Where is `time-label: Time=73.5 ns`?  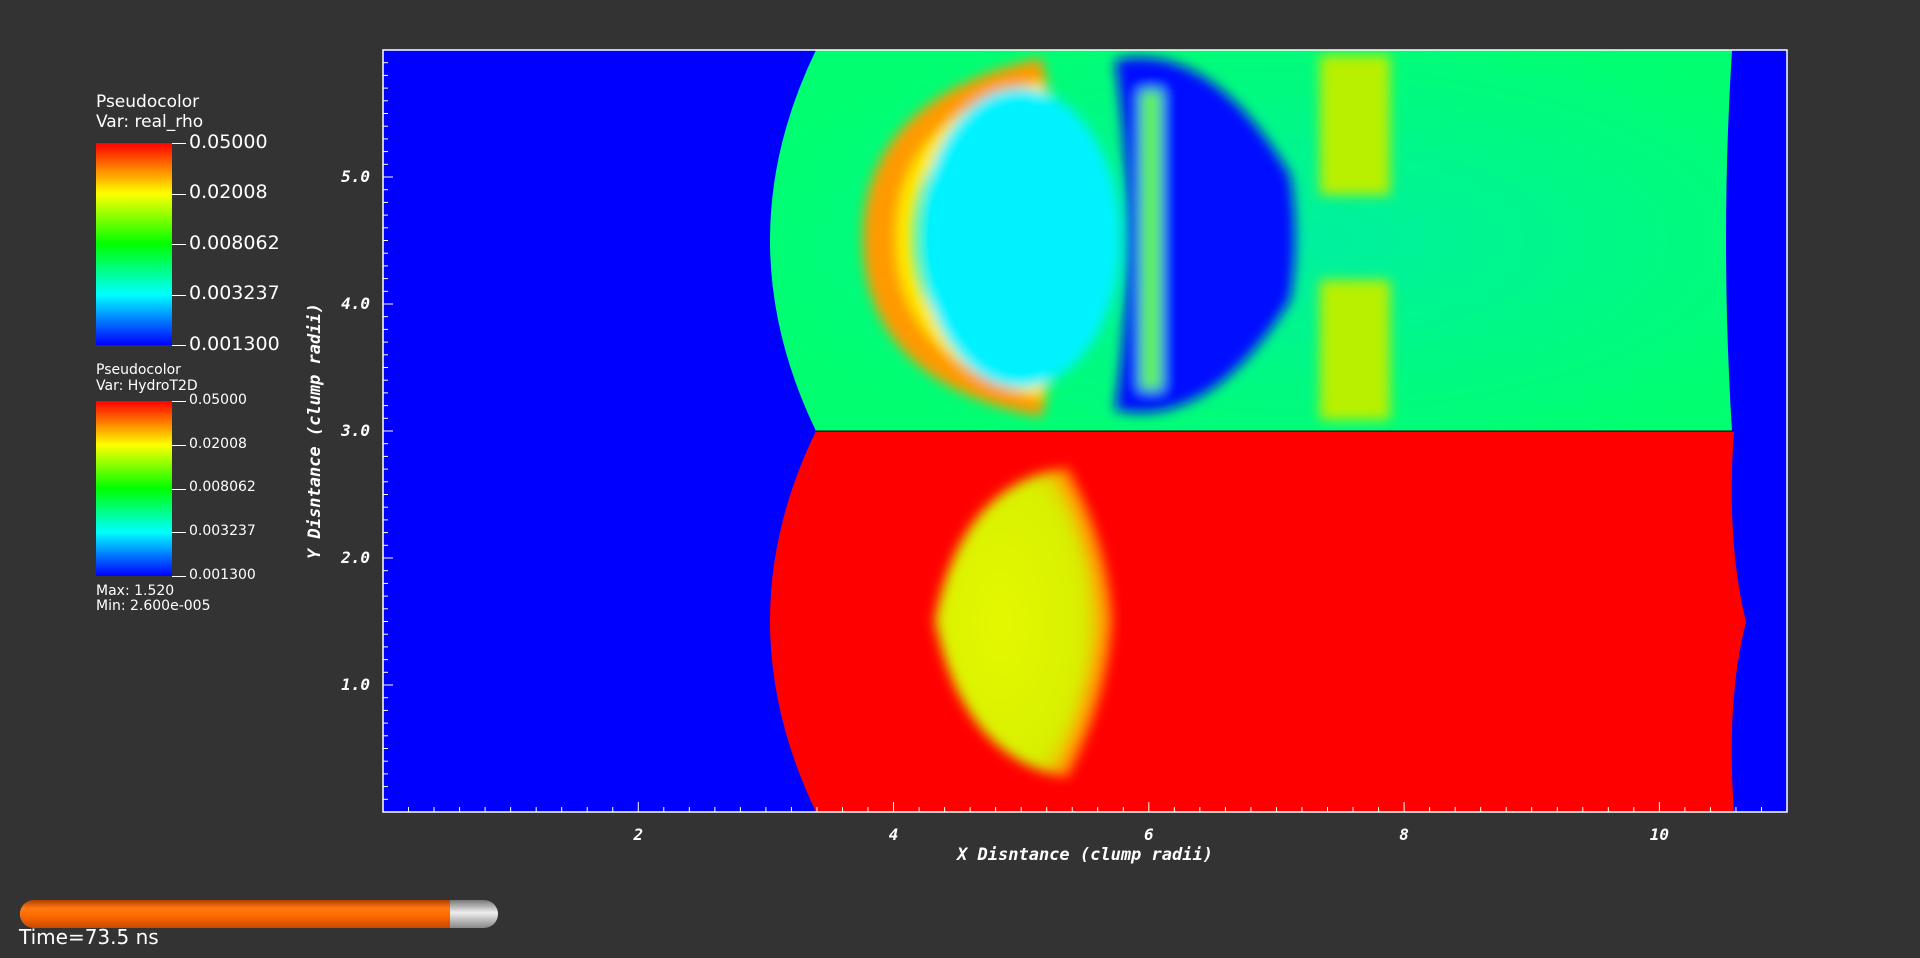
time-label: Time=73.5 ns is located at coordinates (89, 937).